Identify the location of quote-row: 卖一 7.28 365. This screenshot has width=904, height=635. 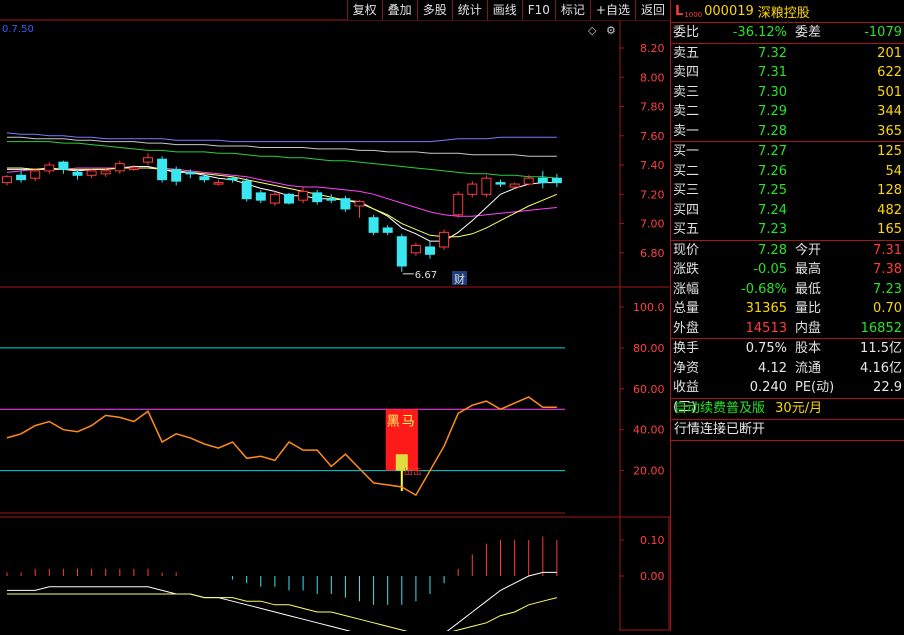
(787, 132).